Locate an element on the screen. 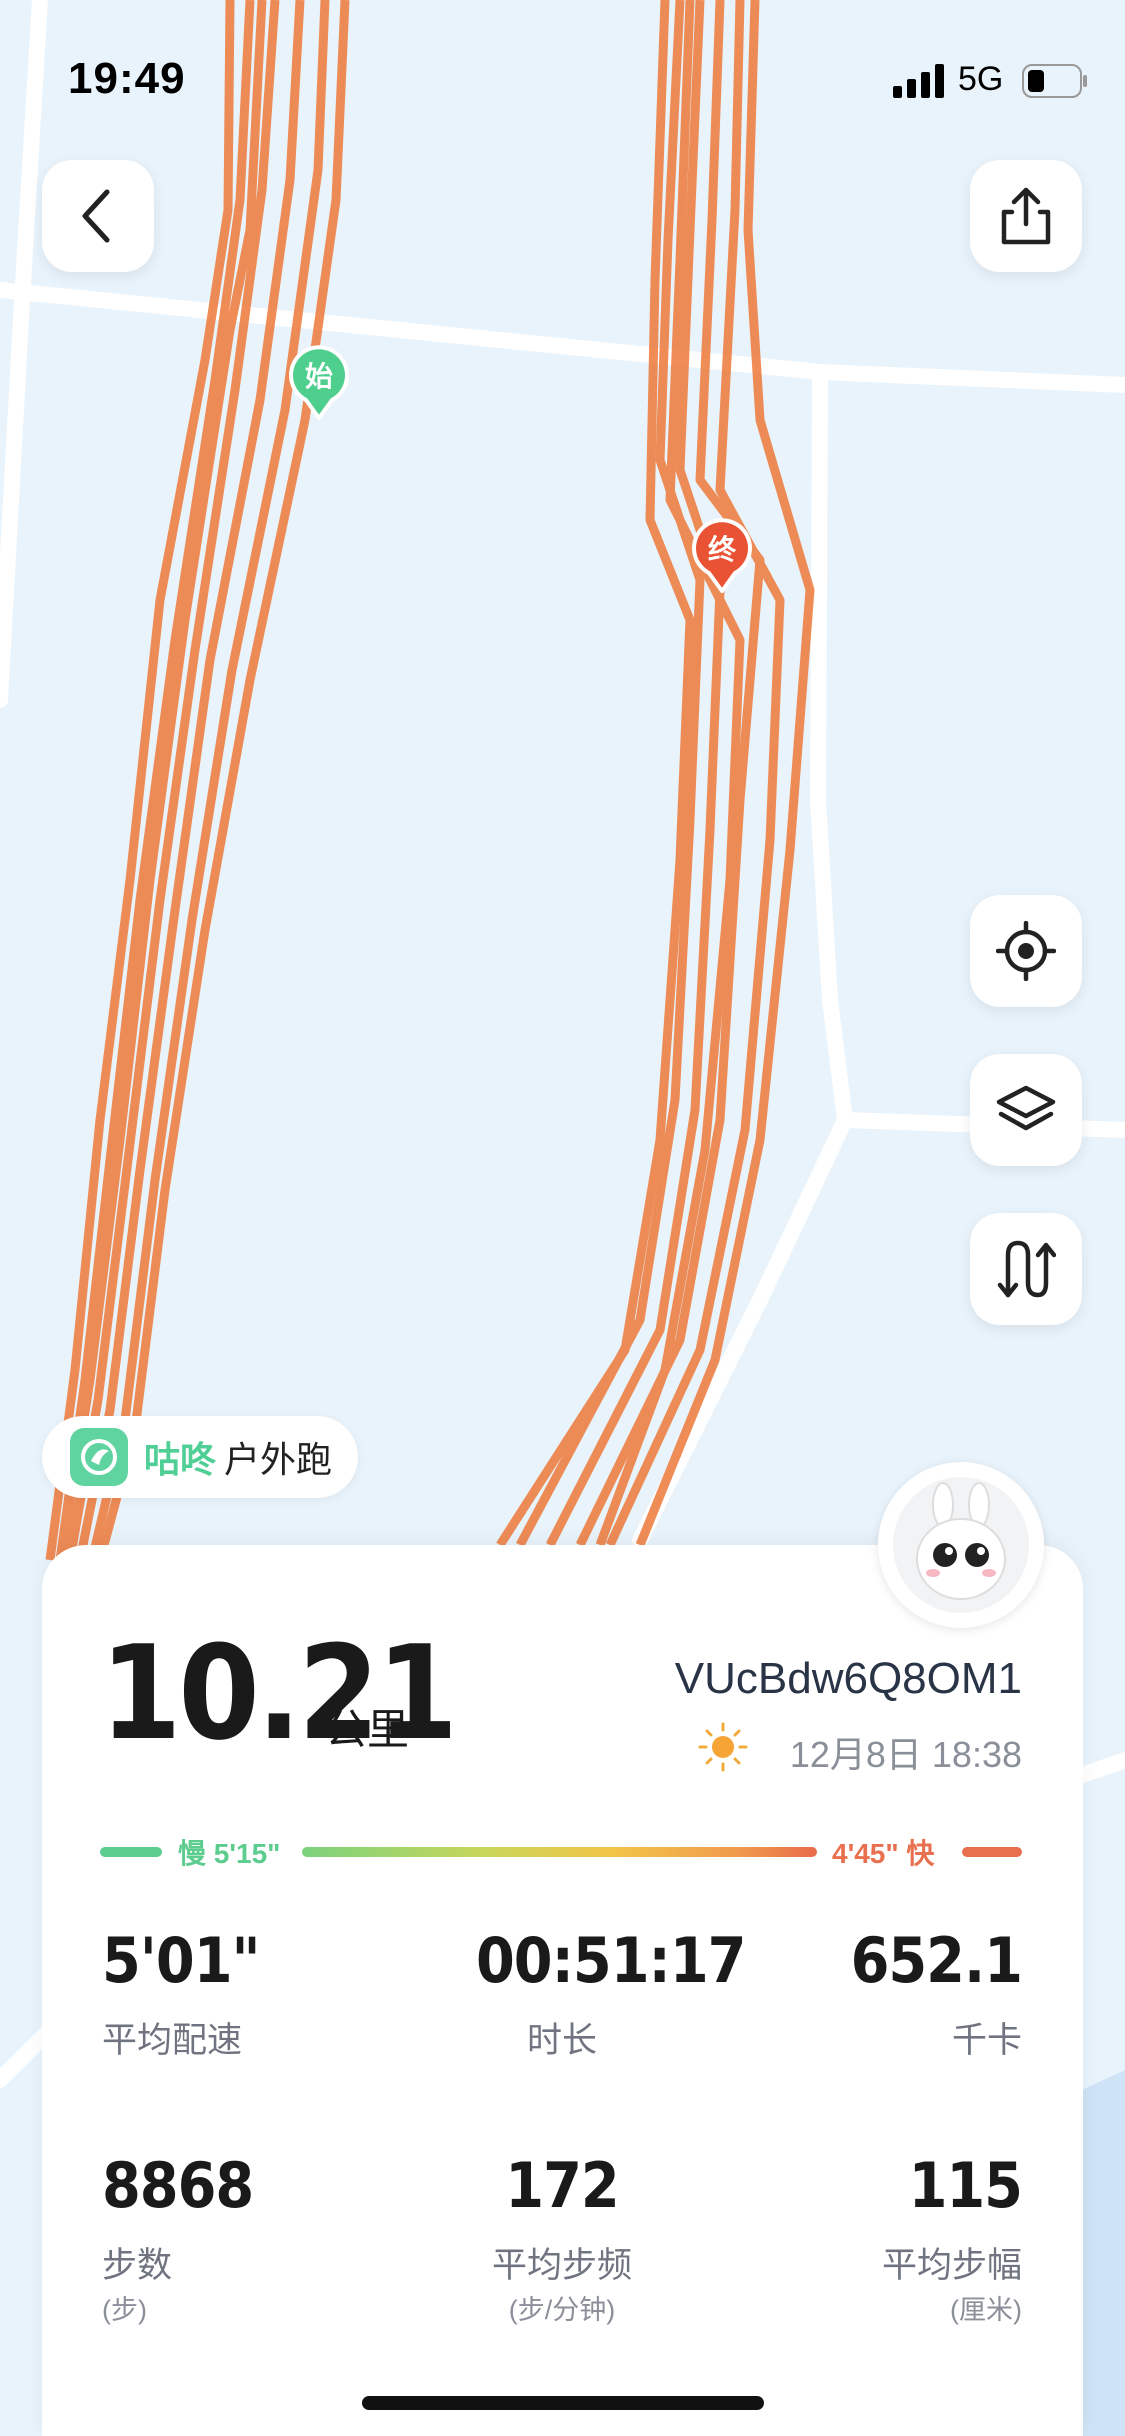  pace-legend: 慢 5'15" 4'45" 快 is located at coordinates (561, 1852).